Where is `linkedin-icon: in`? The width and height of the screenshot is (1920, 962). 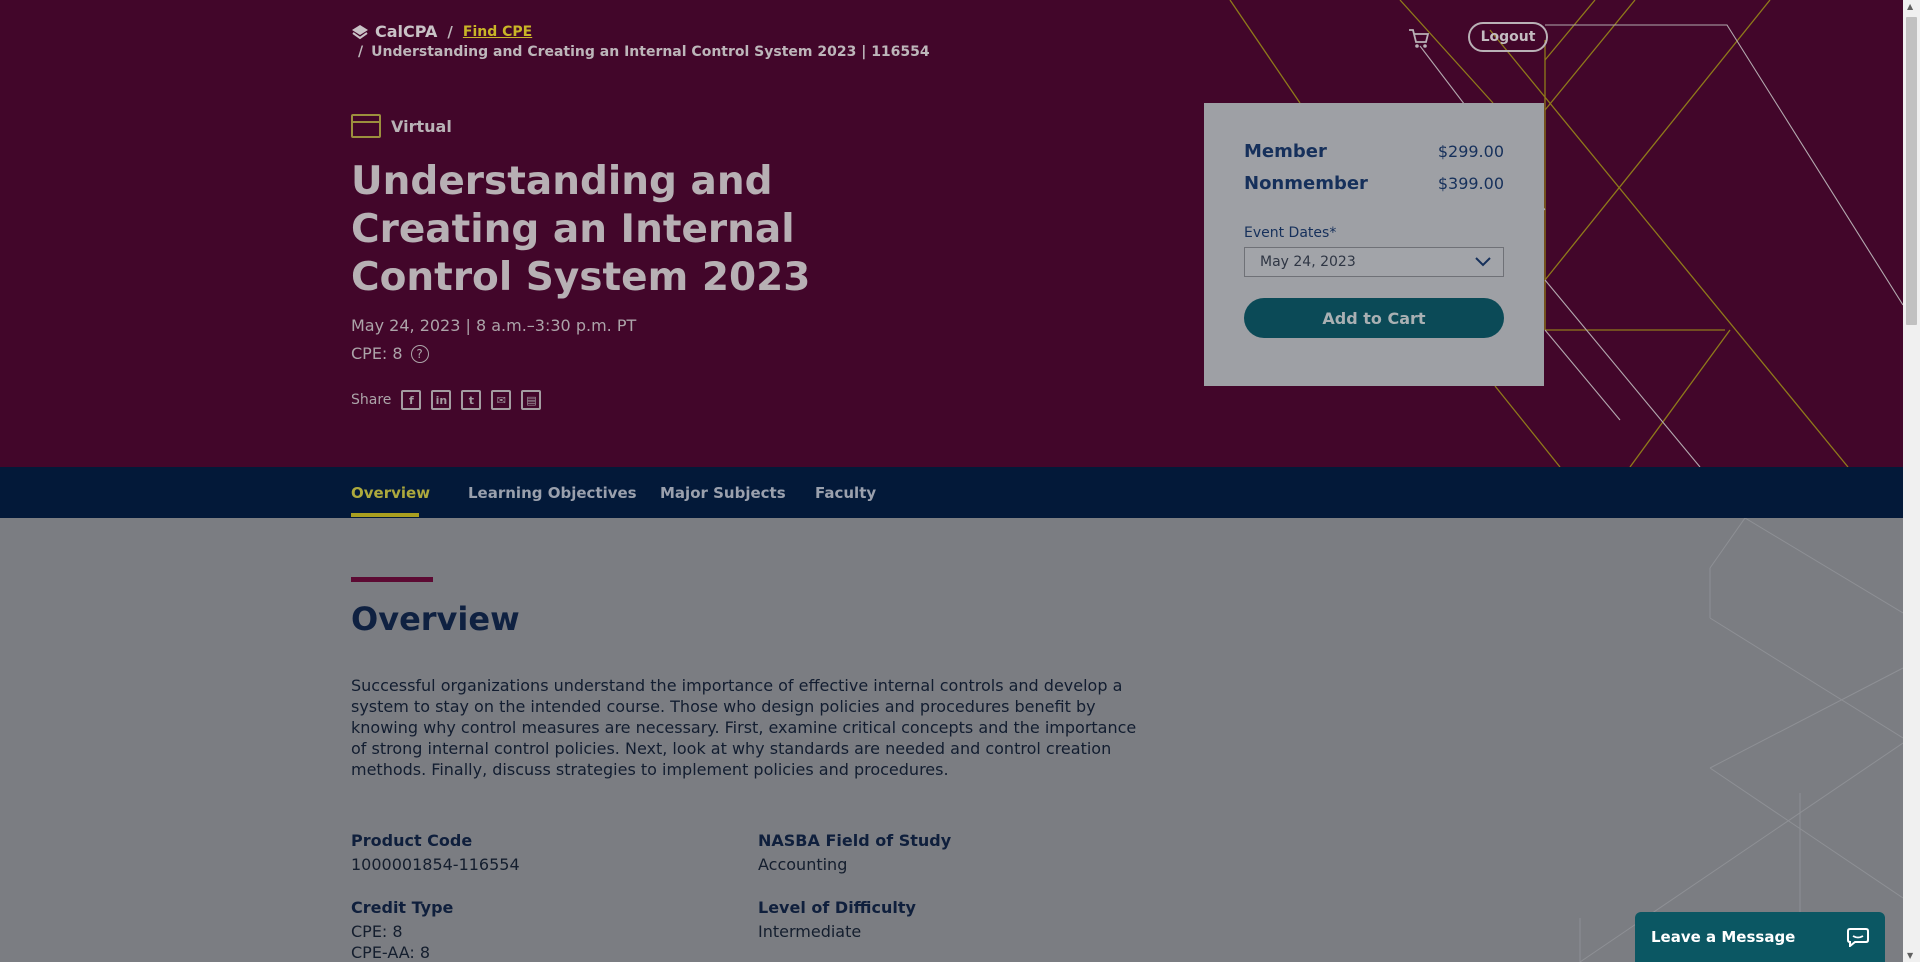
linkedin-icon: in is located at coordinates (441, 400).